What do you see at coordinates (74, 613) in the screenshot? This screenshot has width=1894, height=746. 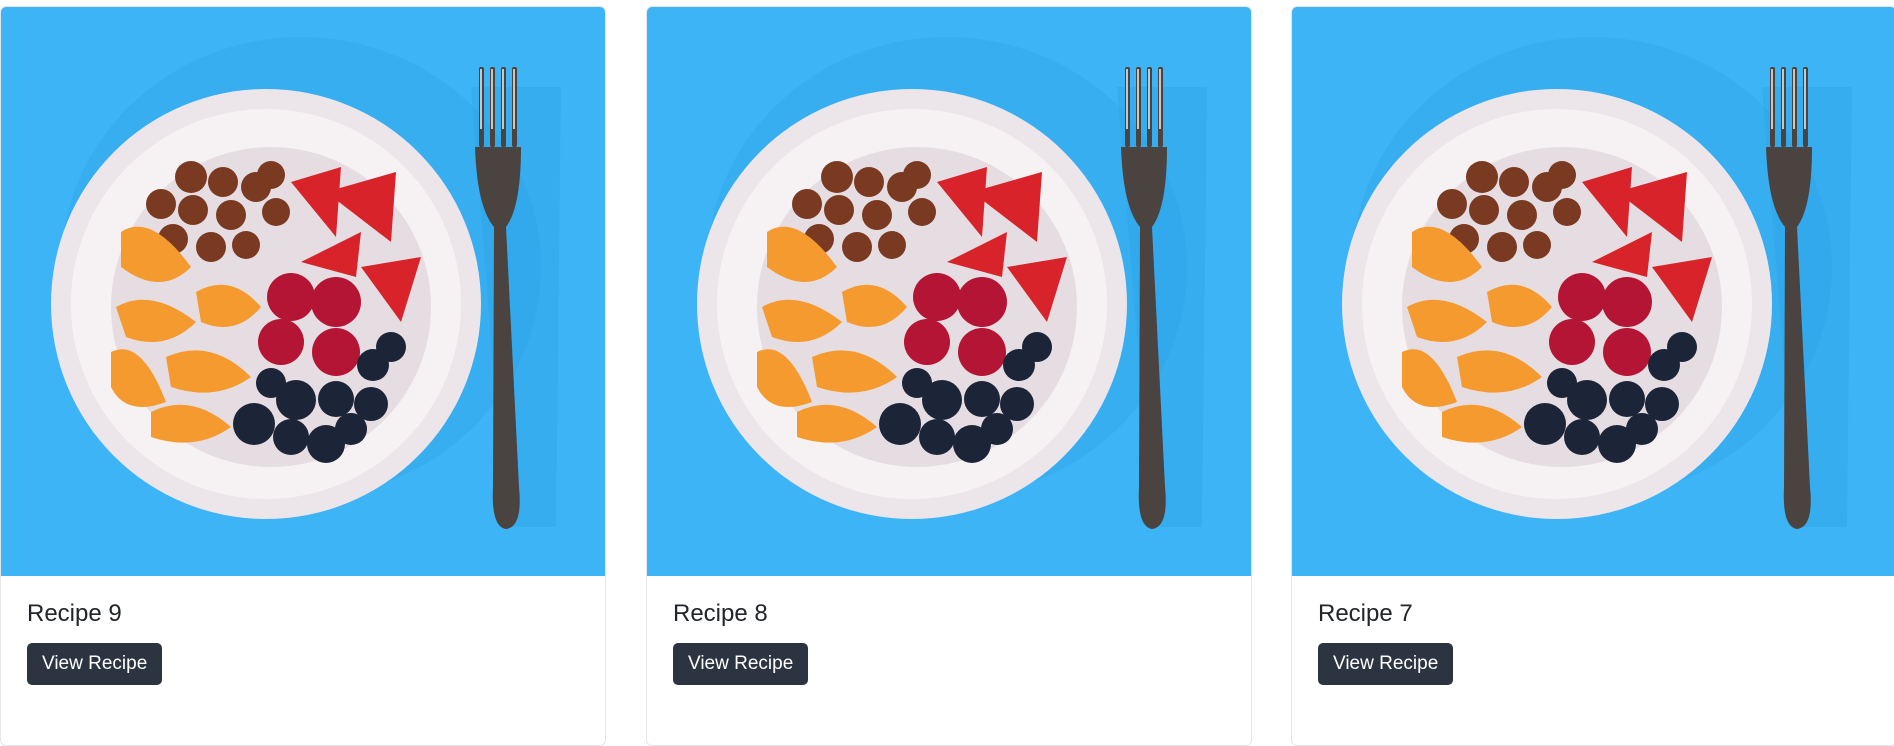 I see `recipe-title: Recipe 9` at bounding box center [74, 613].